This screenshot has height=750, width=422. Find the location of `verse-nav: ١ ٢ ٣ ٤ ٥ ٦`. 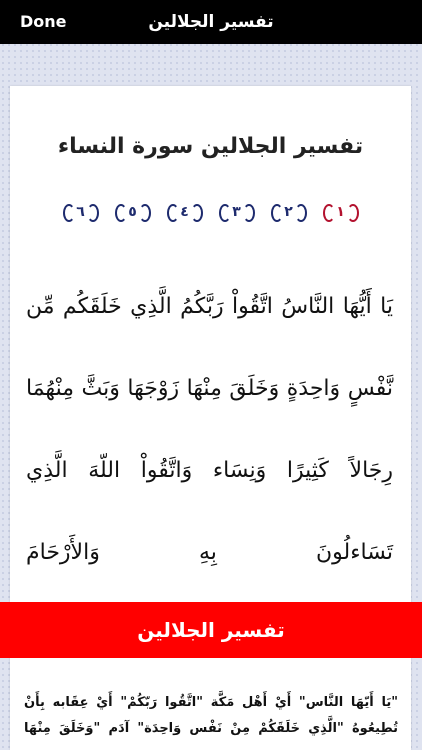

verse-nav: ١ ٢ ٣ ٤ ٥ ٦ is located at coordinates (210, 213).